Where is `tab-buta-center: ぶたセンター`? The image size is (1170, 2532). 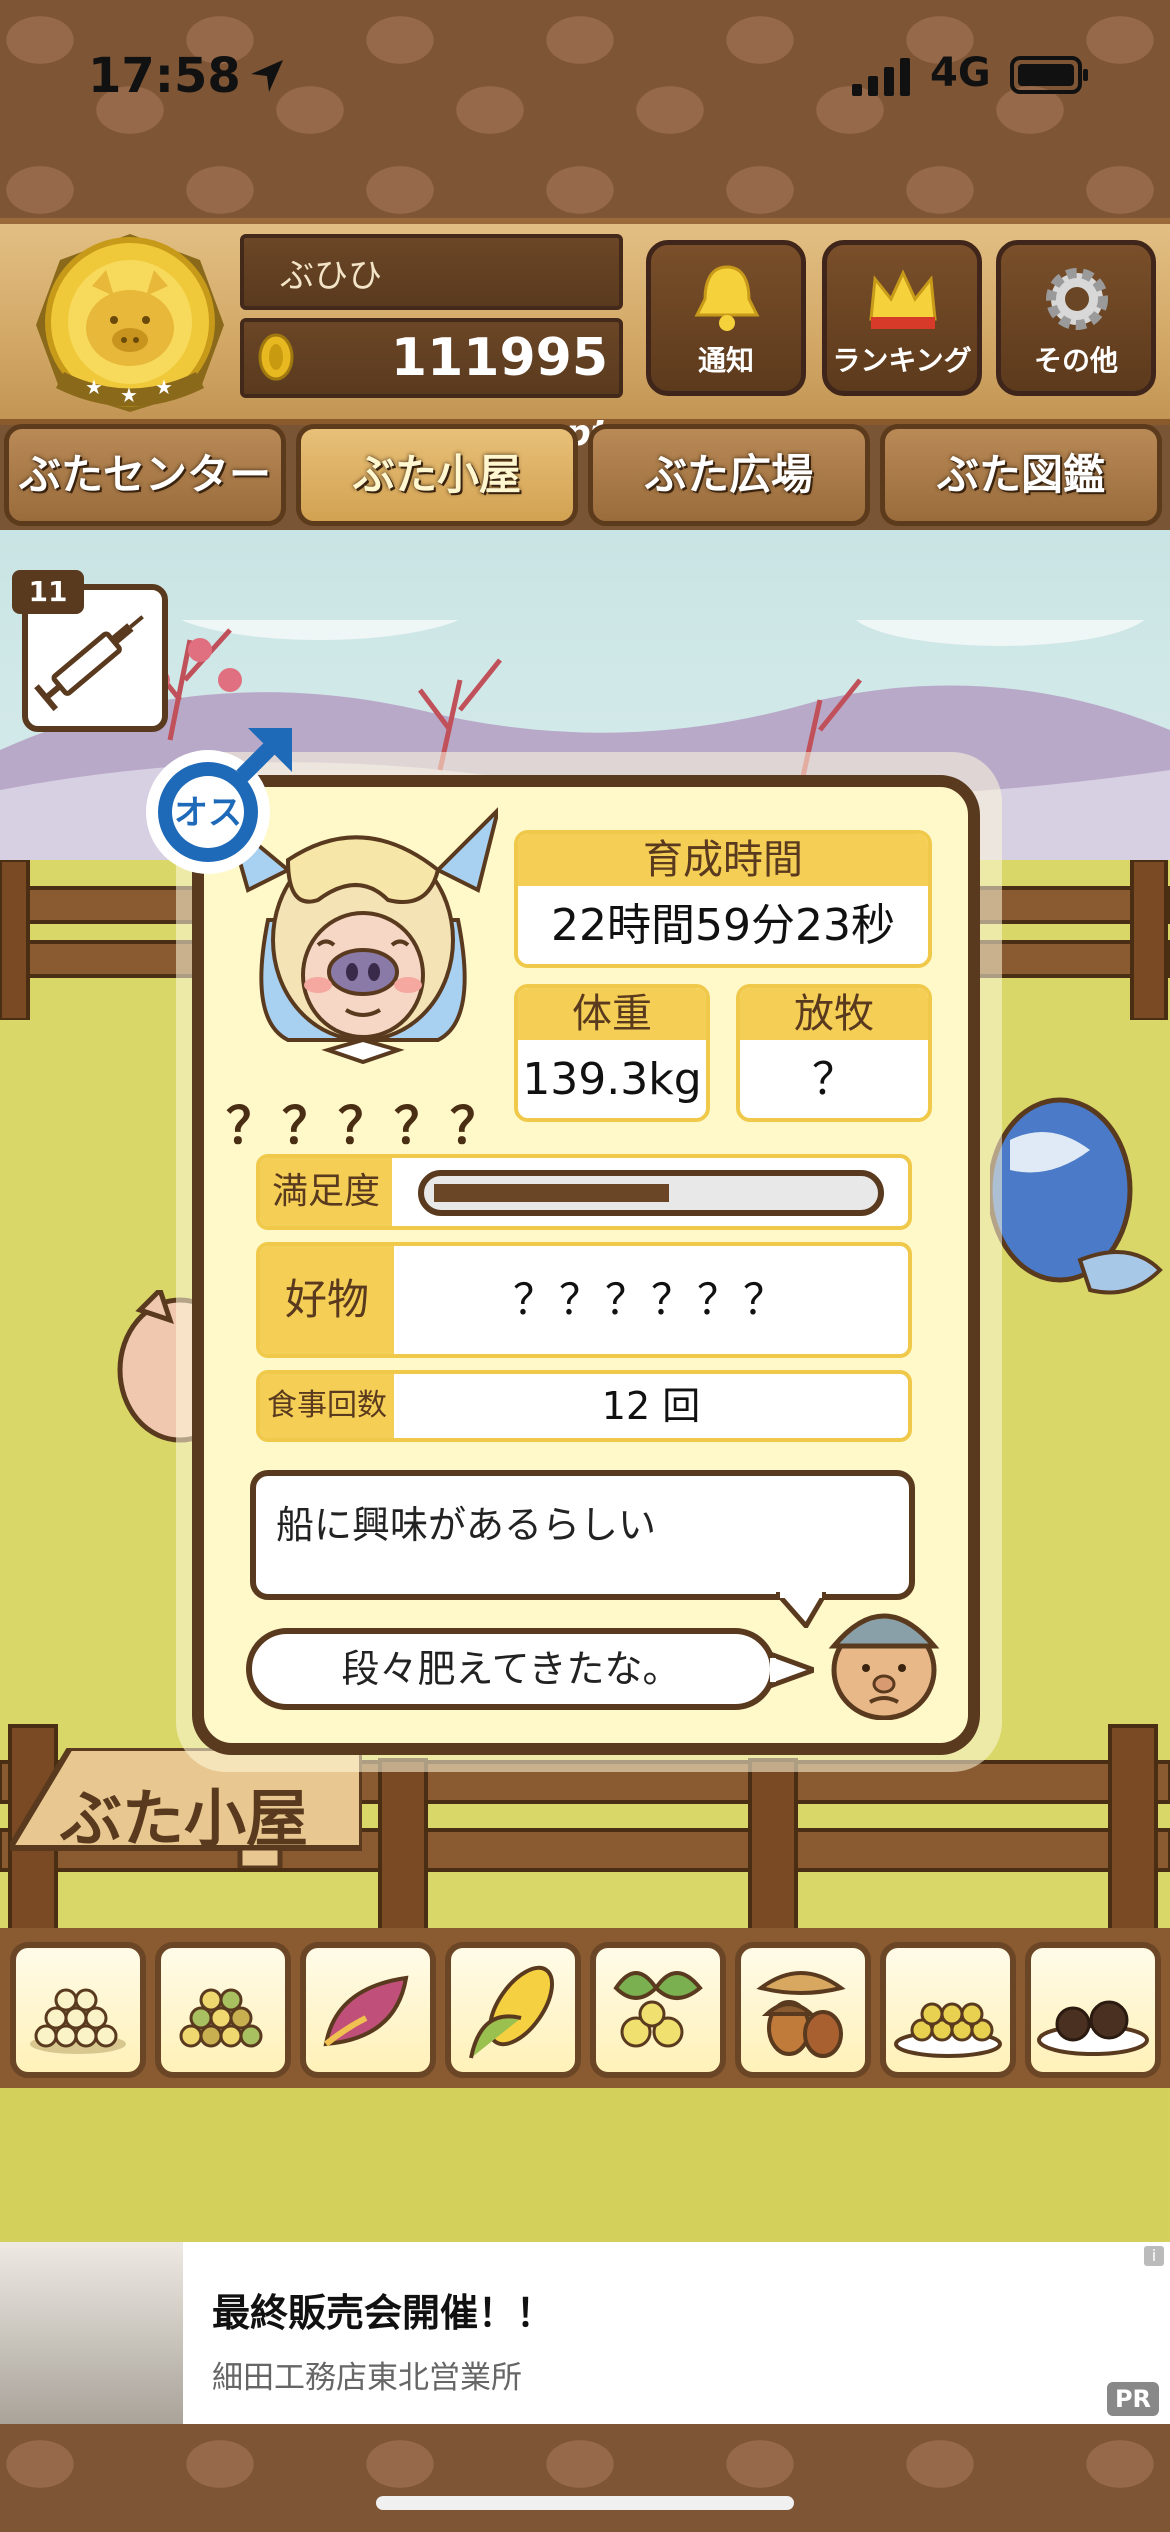 tab-buta-center: ぶたセンター is located at coordinates (145, 475).